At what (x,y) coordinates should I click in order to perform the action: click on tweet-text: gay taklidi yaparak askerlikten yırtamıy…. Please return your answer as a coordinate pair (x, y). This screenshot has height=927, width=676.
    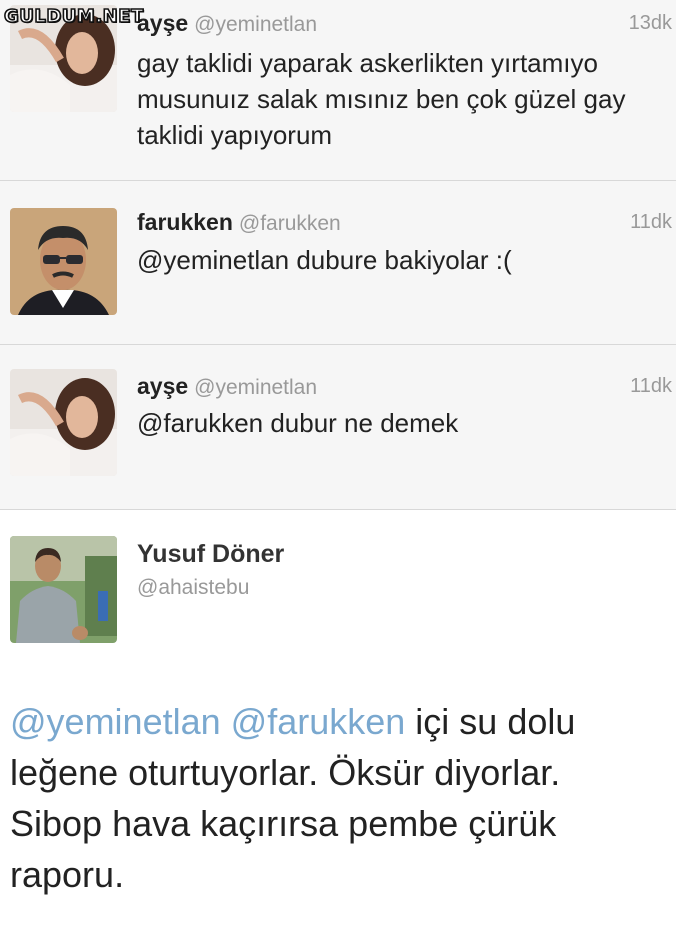
    Looking at the image, I should click on (381, 99).